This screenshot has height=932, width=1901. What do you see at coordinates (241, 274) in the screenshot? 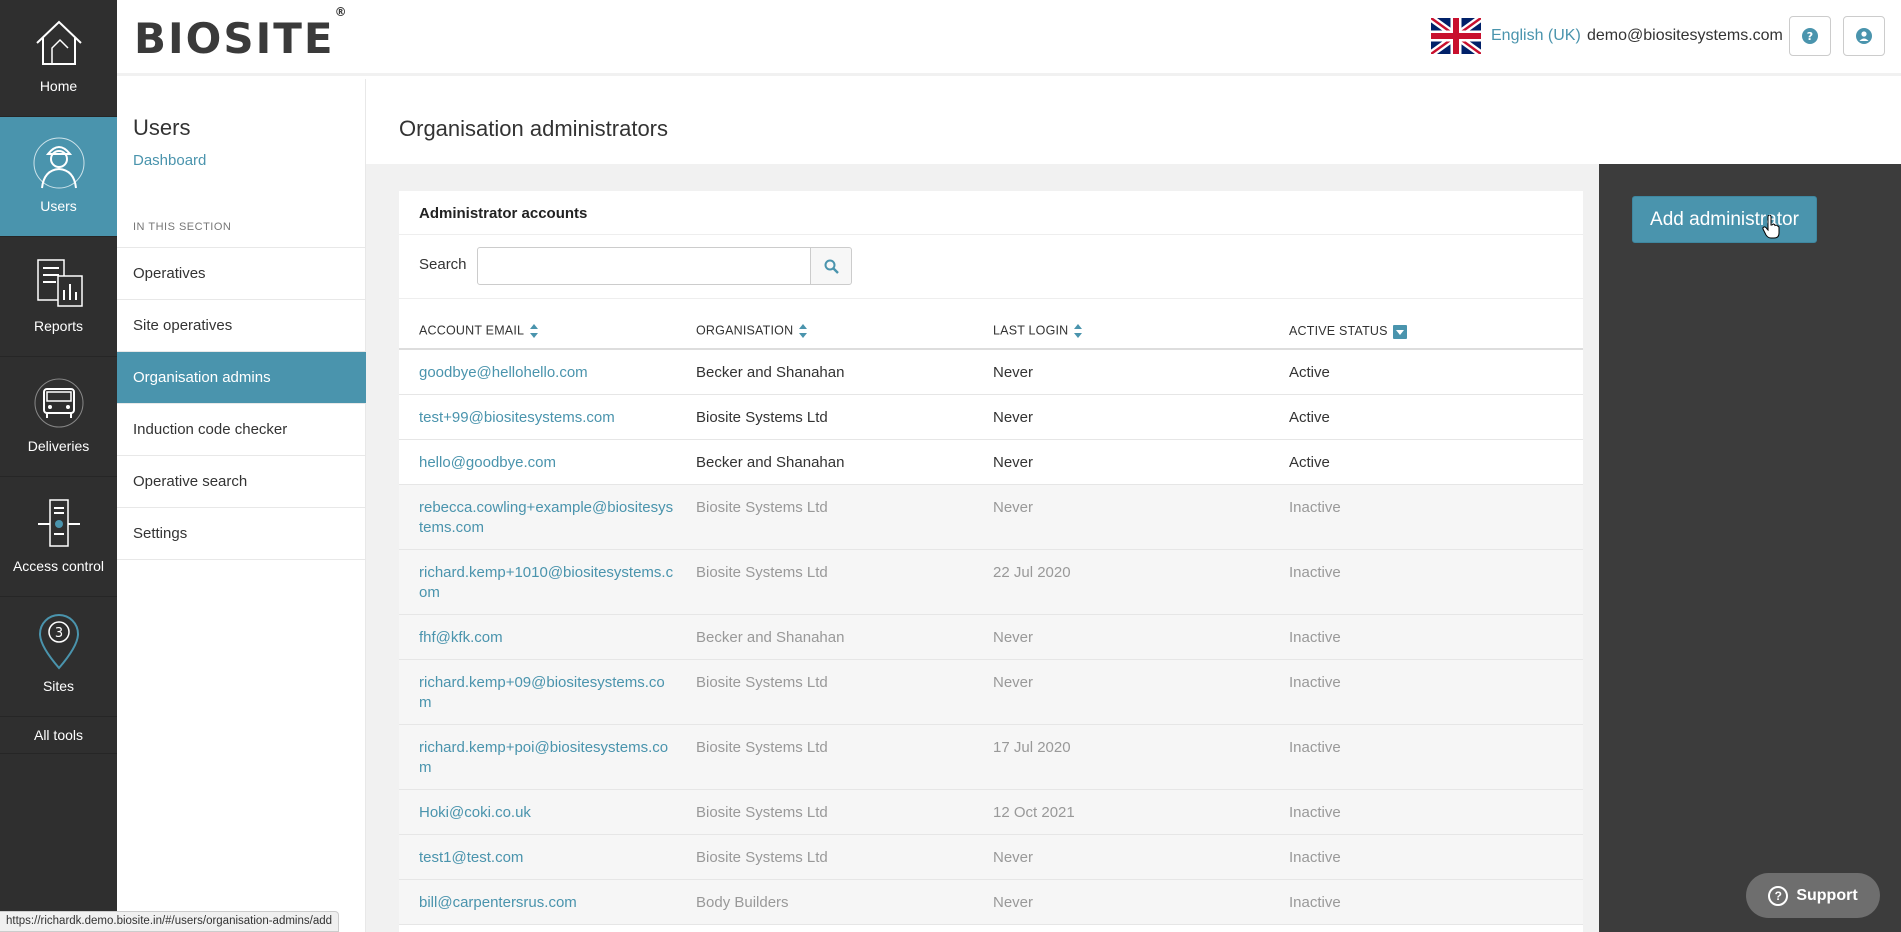
I see `sidebar-item-operatives: Operatives` at bounding box center [241, 274].